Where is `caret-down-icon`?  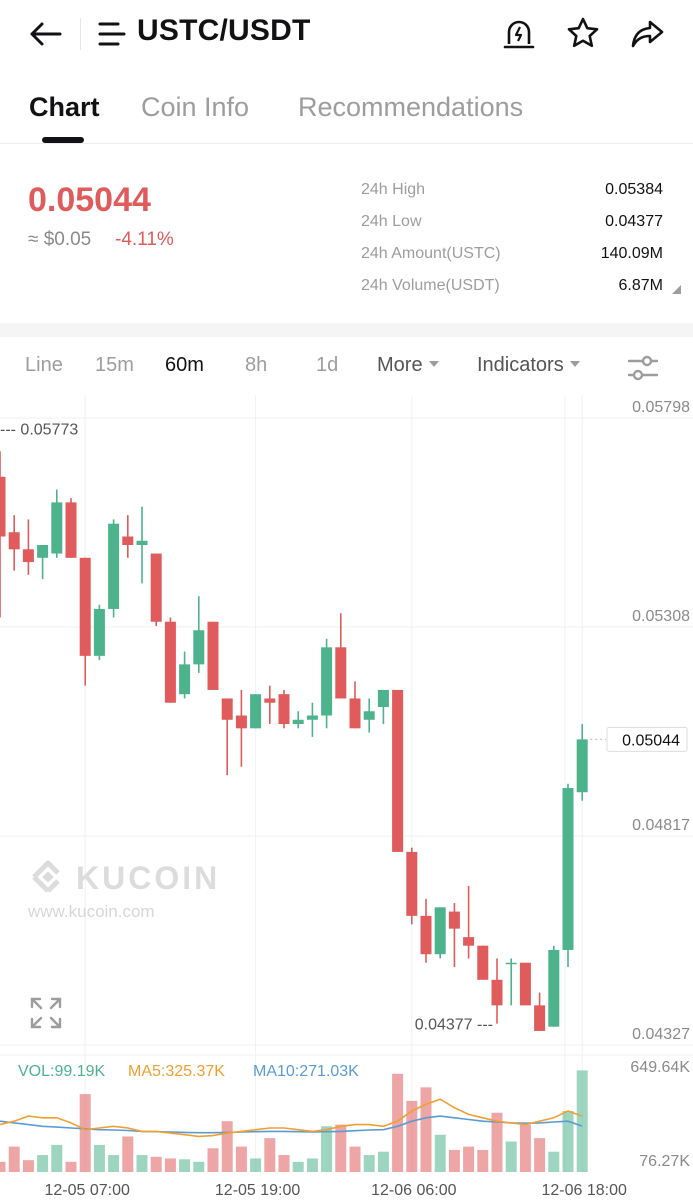
caret-down-icon is located at coordinates (433, 364).